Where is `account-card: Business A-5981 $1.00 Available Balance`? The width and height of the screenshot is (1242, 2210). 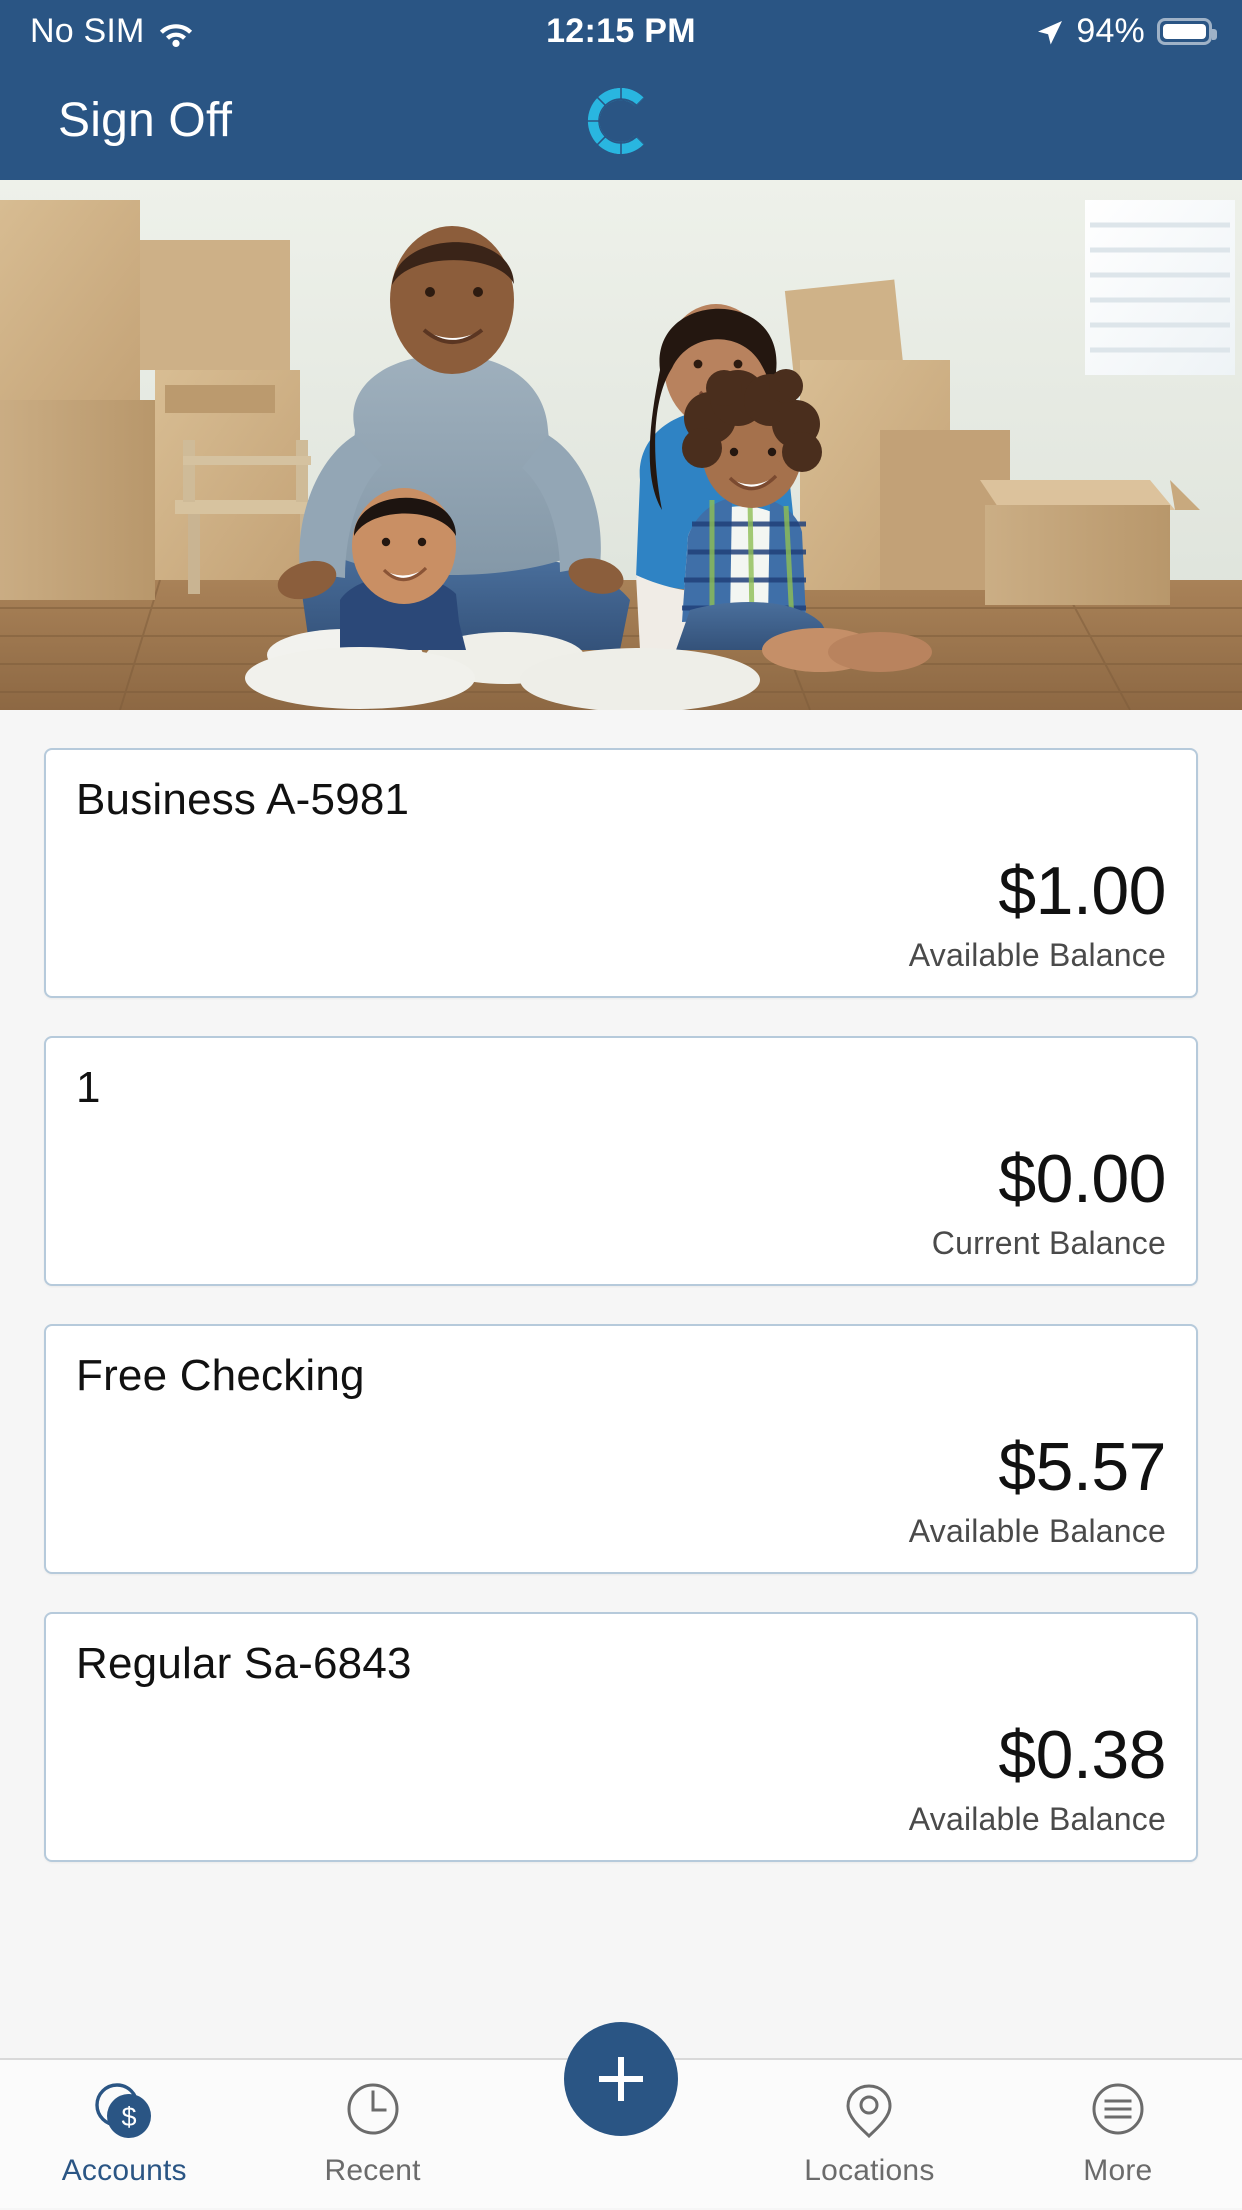
account-card: Business A-5981 $1.00 Available Balance is located at coordinates (621, 873).